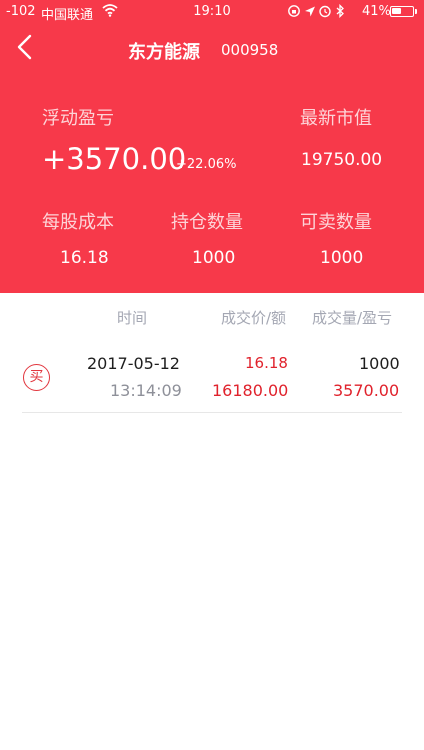 This screenshot has height=750, width=424. Describe the element at coordinates (206, 164) in the screenshot. I see `floating-pl-percent: +22.06%` at that location.